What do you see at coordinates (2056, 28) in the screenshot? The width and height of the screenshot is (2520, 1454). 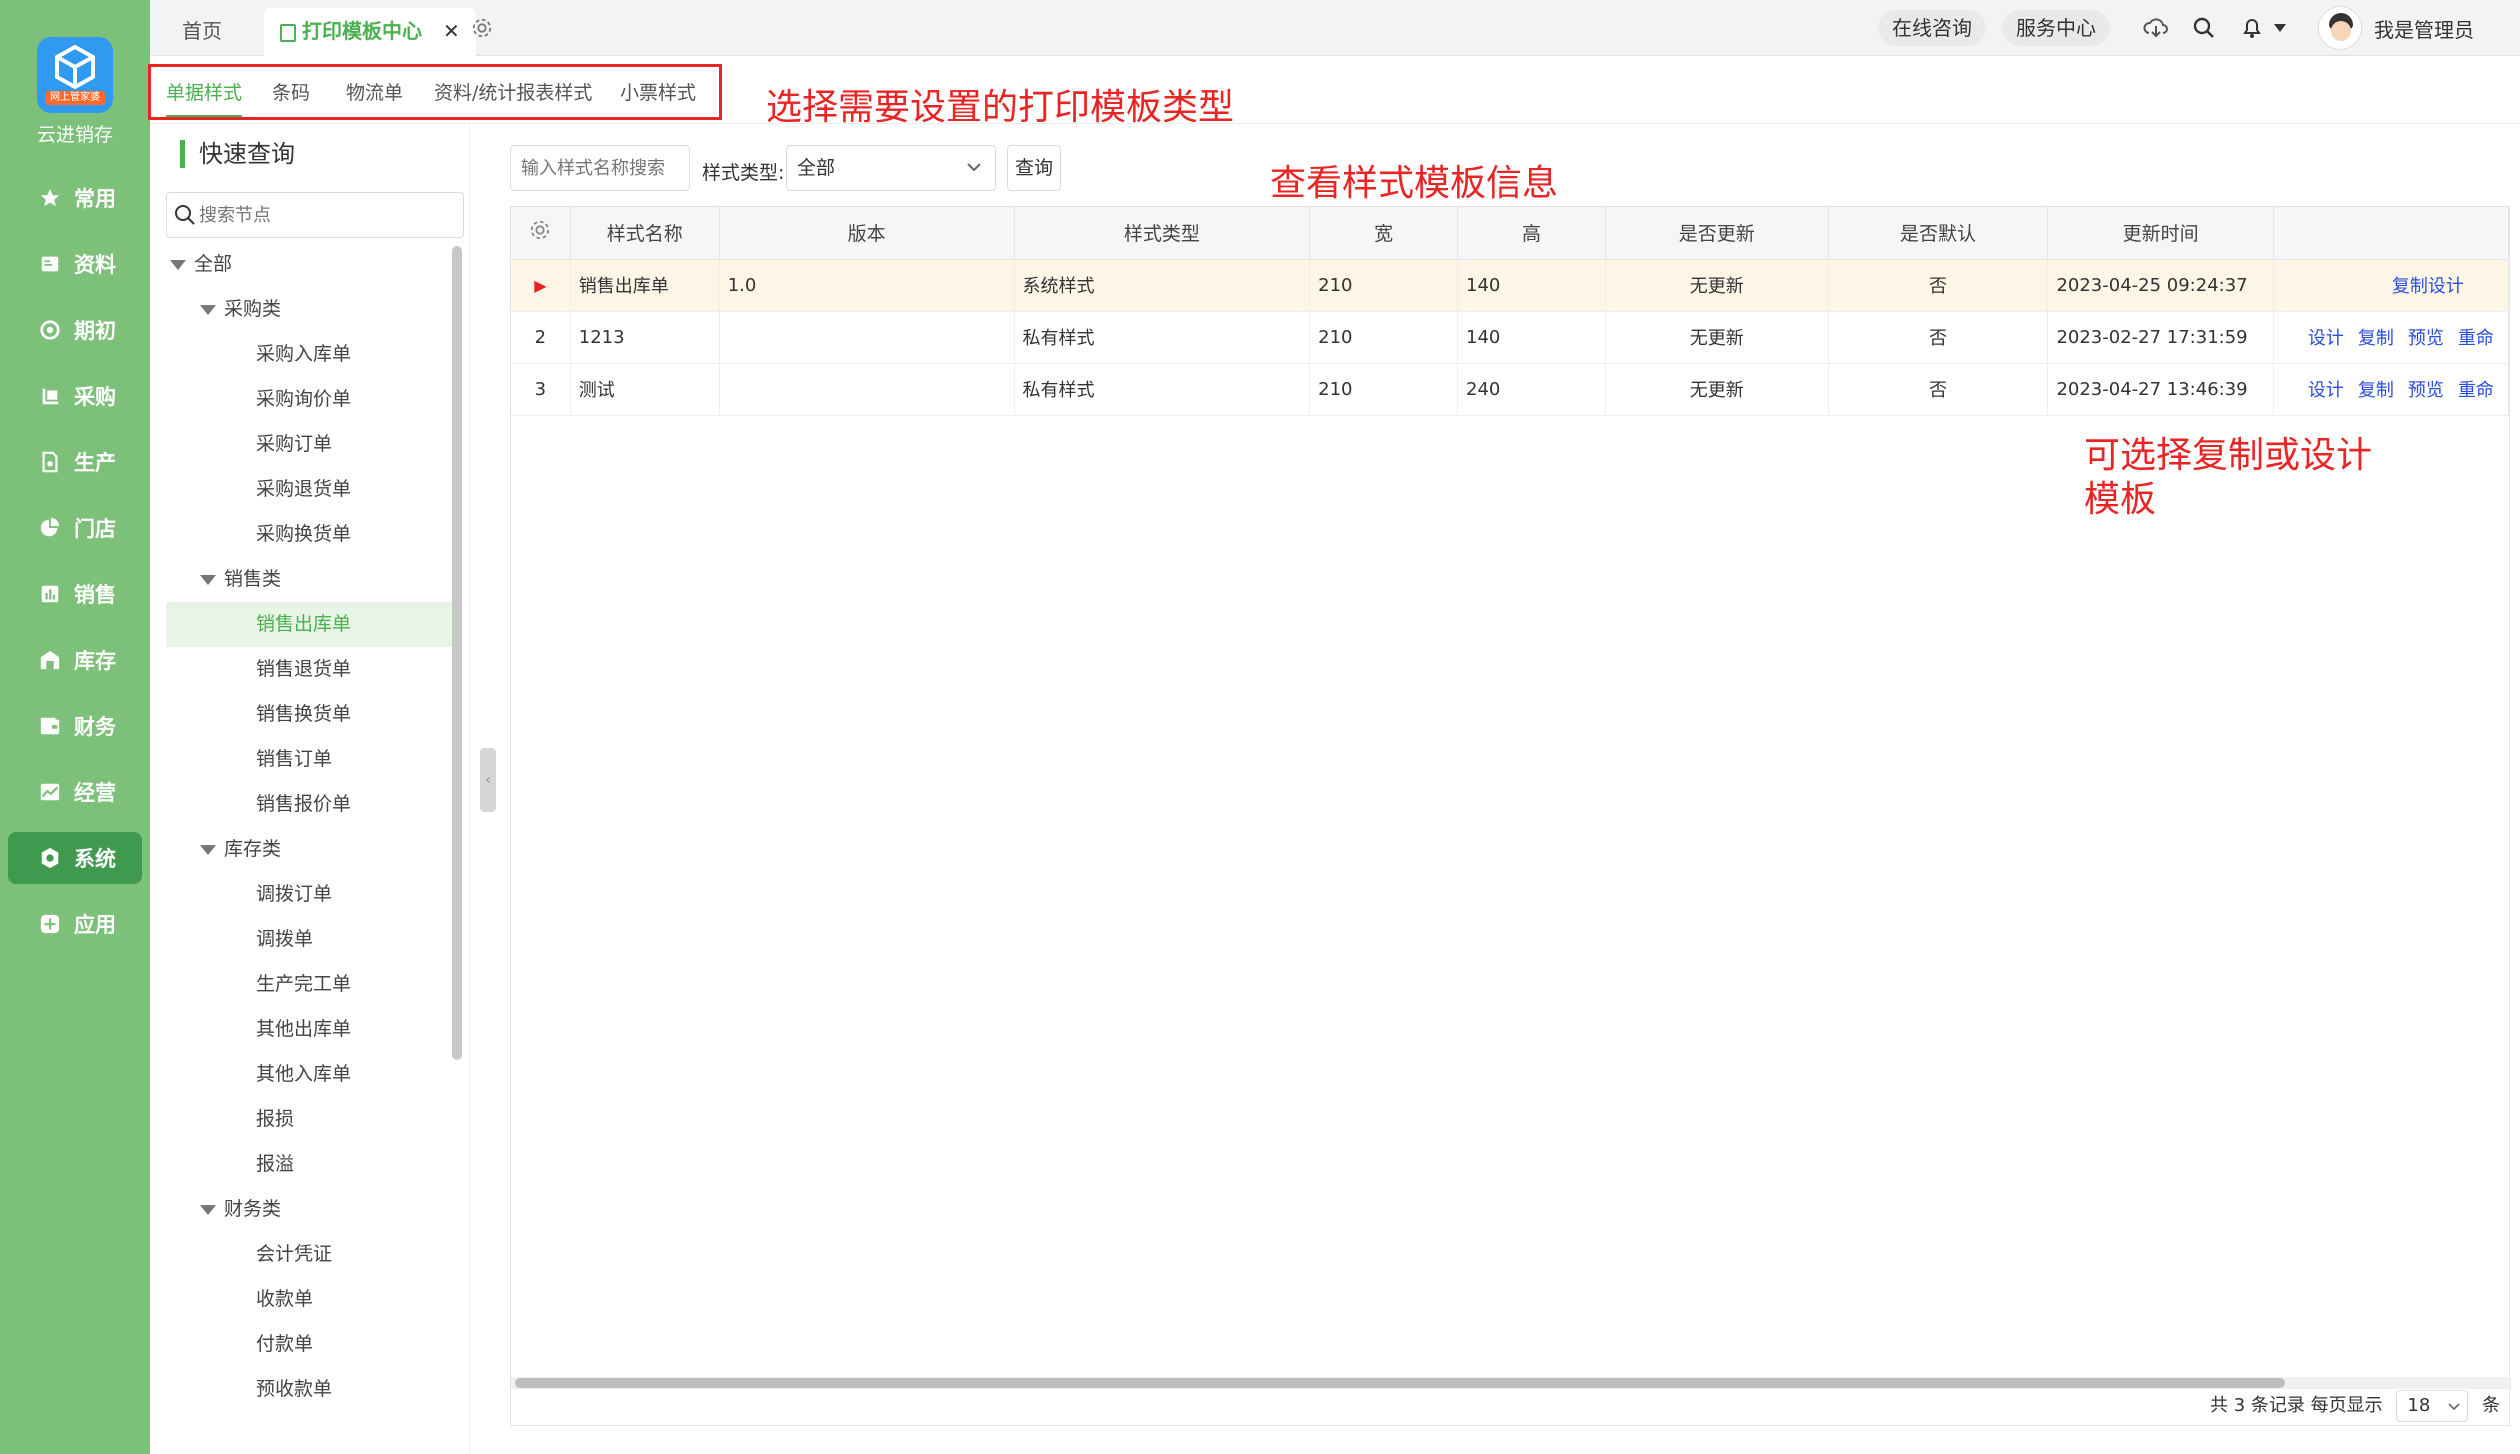 I see `service-center-button: 服务中心` at bounding box center [2056, 28].